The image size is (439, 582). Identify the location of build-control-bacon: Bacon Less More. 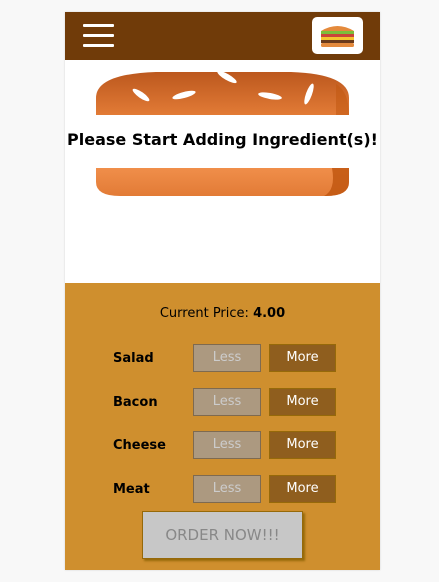
(222, 403).